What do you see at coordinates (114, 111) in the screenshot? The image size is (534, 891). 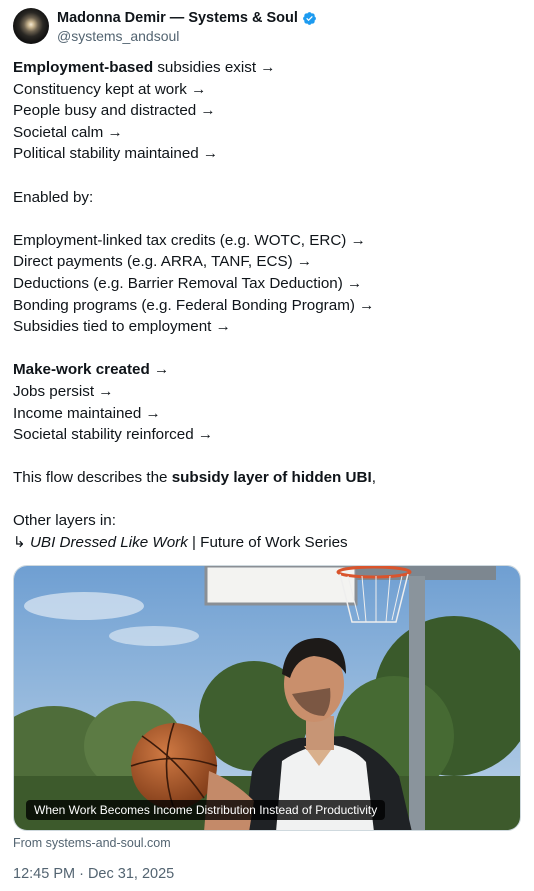 I see `text-line: People busy and distracted →` at bounding box center [114, 111].